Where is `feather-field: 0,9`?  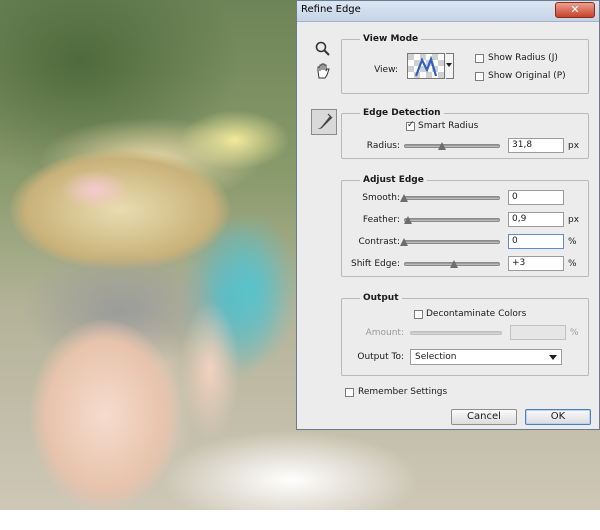
feather-field: 0,9 is located at coordinates (536, 219).